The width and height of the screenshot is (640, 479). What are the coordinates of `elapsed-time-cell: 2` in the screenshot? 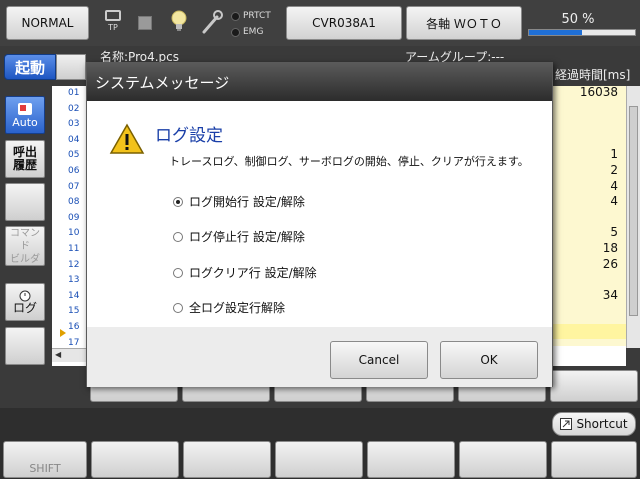 It's located at (614, 170).